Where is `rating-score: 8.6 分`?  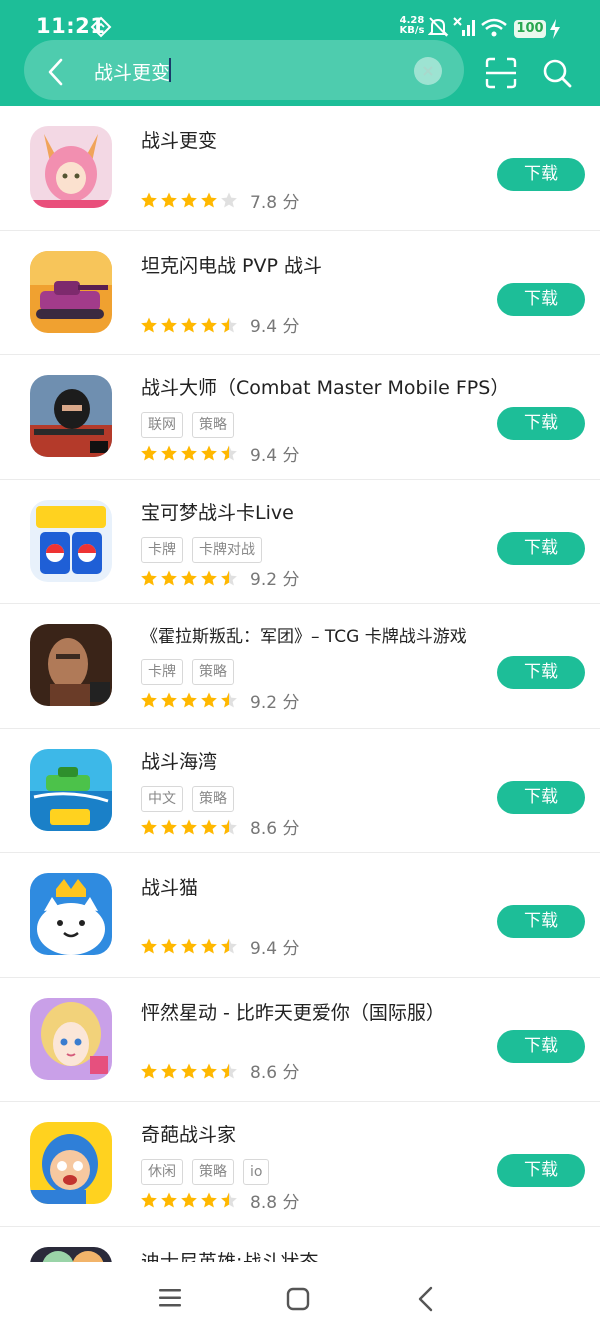 rating-score: 8.6 分 is located at coordinates (275, 1073).